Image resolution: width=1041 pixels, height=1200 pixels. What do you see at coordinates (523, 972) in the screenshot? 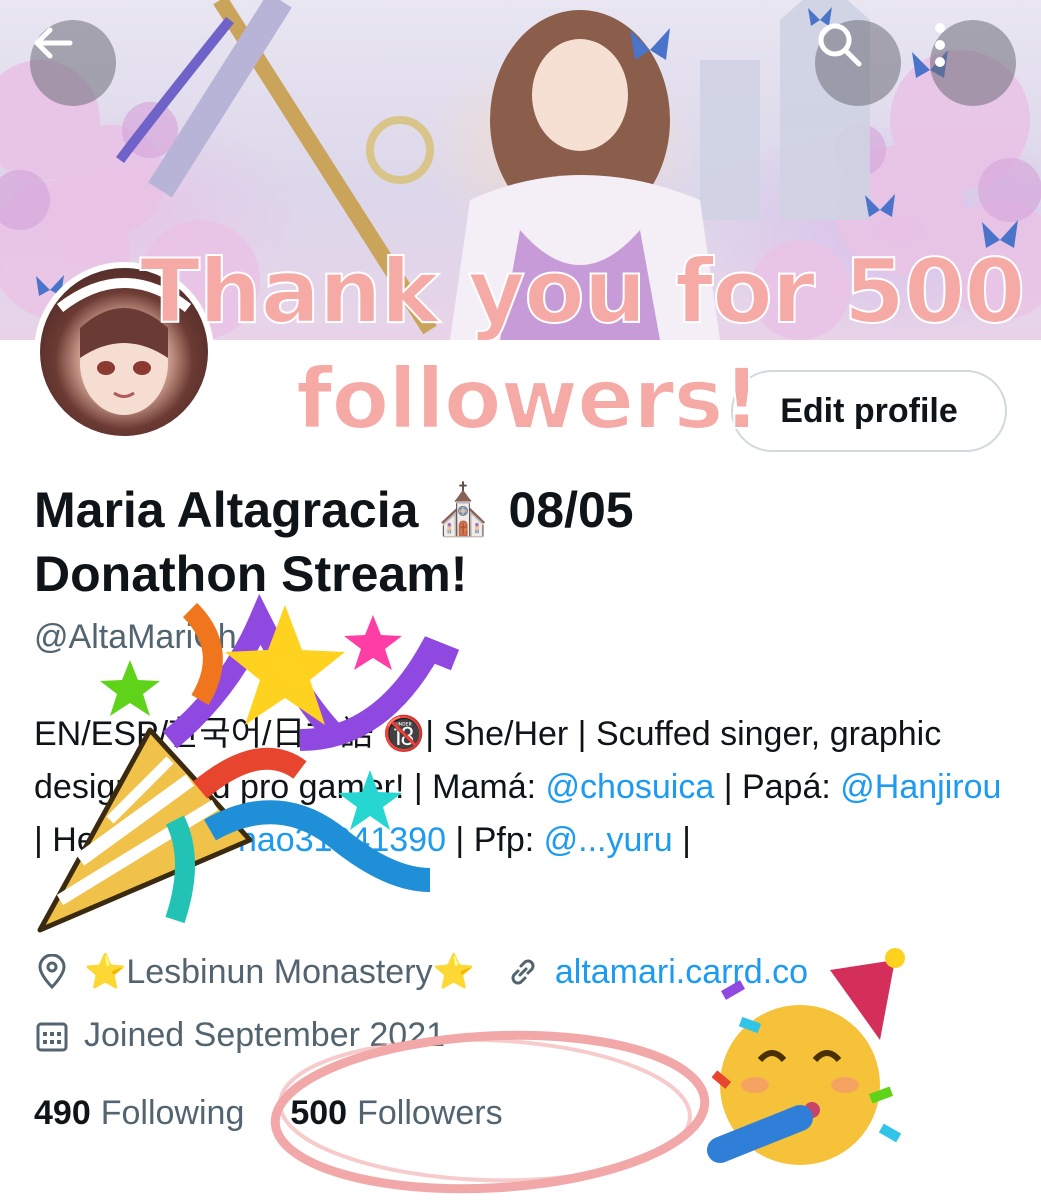
I see `link-icon` at bounding box center [523, 972].